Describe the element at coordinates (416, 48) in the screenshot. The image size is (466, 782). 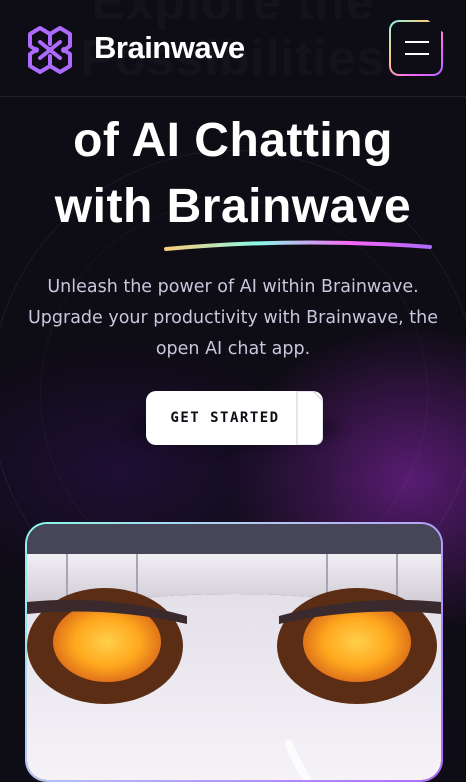
I see `menu-button` at that location.